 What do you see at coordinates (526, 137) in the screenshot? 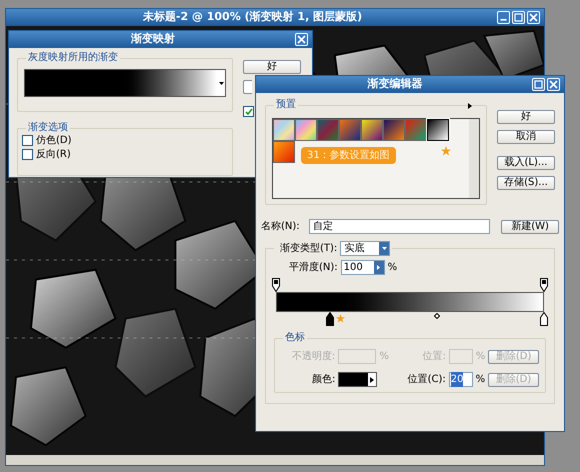
I see `dialog-button: 取消` at bounding box center [526, 137].